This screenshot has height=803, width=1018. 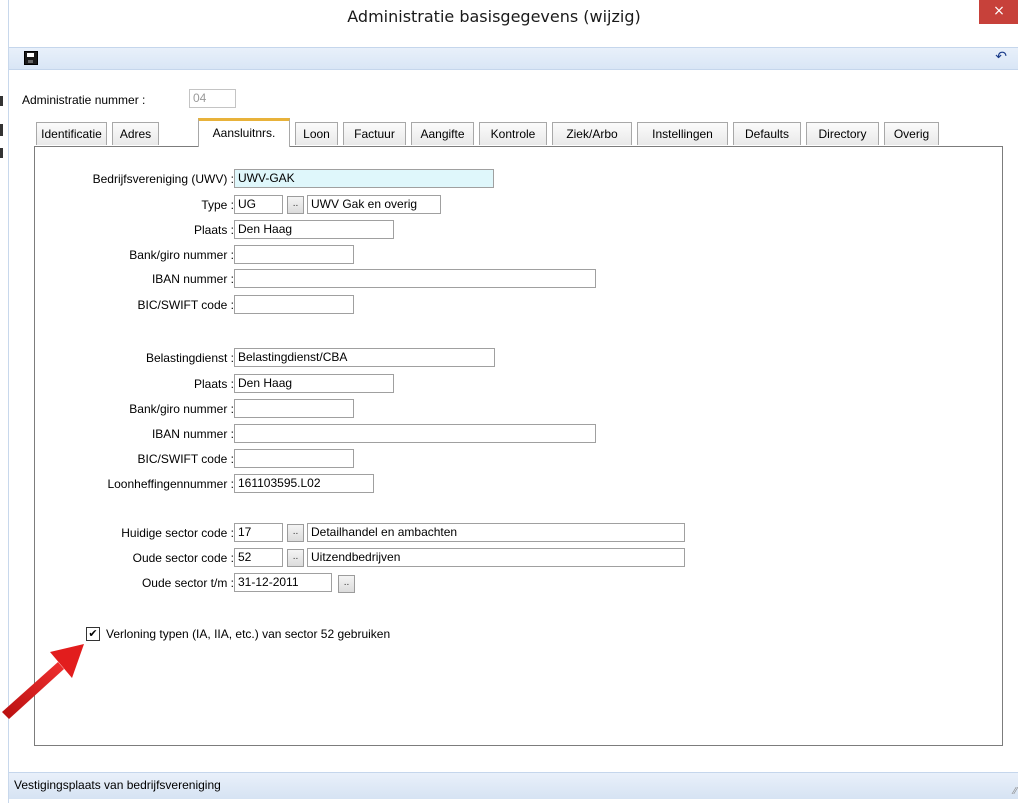 I want to click on uwv-bank-label: Bank/giro nummer :, so click(x=181, y=255).